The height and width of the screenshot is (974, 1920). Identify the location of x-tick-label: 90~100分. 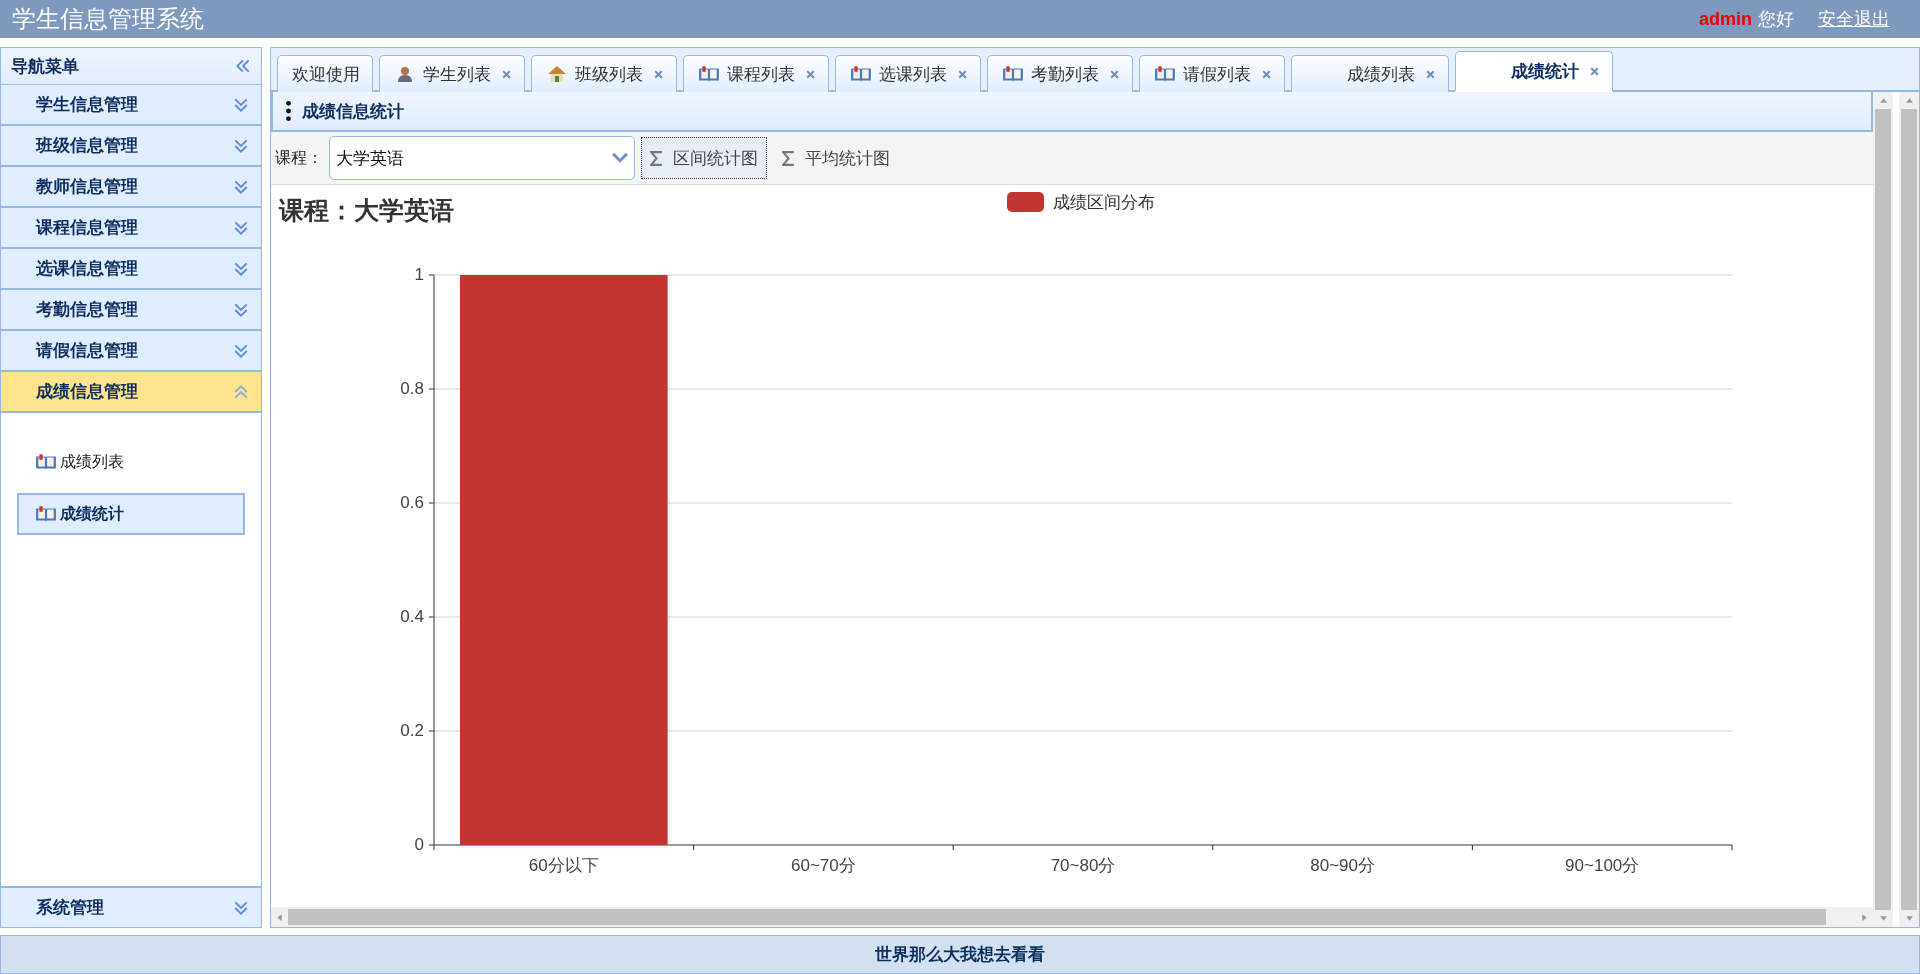
(1602, 865).